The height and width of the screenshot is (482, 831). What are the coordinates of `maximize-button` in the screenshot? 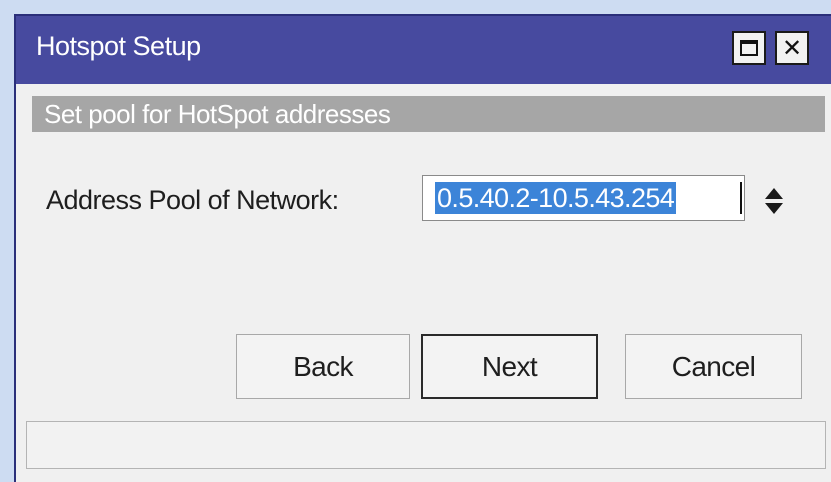 It's located at (749, 48).